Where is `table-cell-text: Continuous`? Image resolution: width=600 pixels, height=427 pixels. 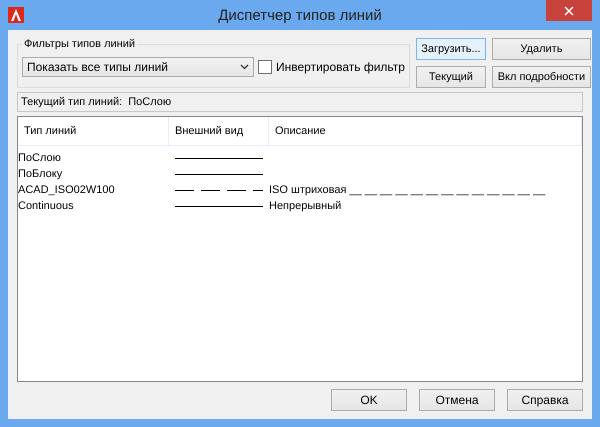 table-cell-text: Continuous is located at coordinates (46, 206).